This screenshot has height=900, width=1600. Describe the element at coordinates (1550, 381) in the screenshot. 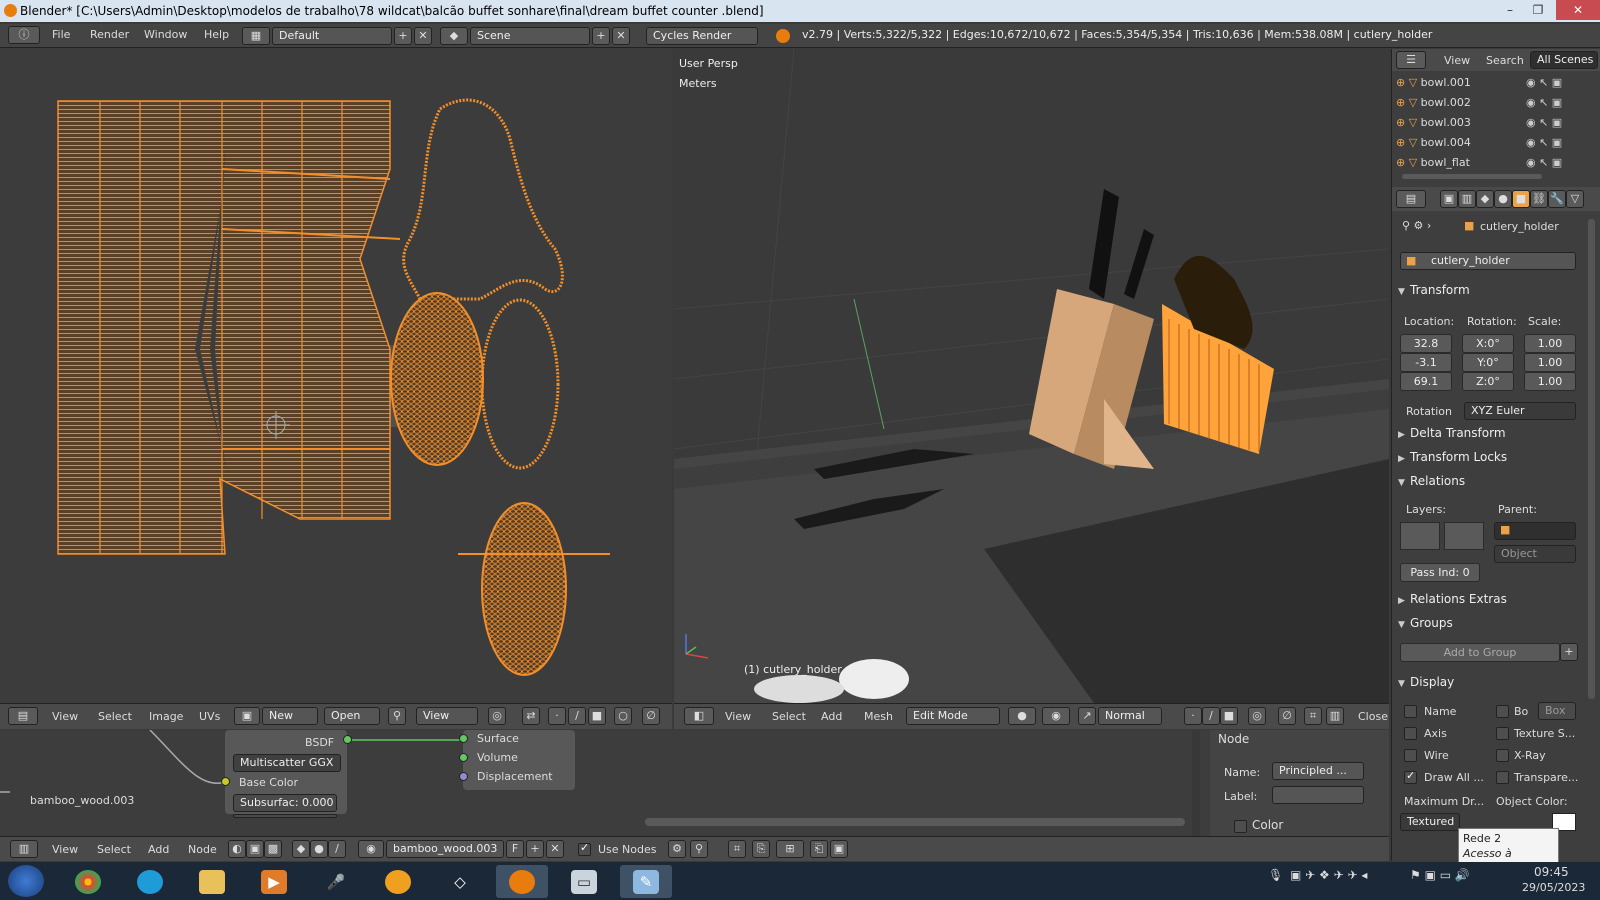

I see `scale-z-field: 1.00` at that location.